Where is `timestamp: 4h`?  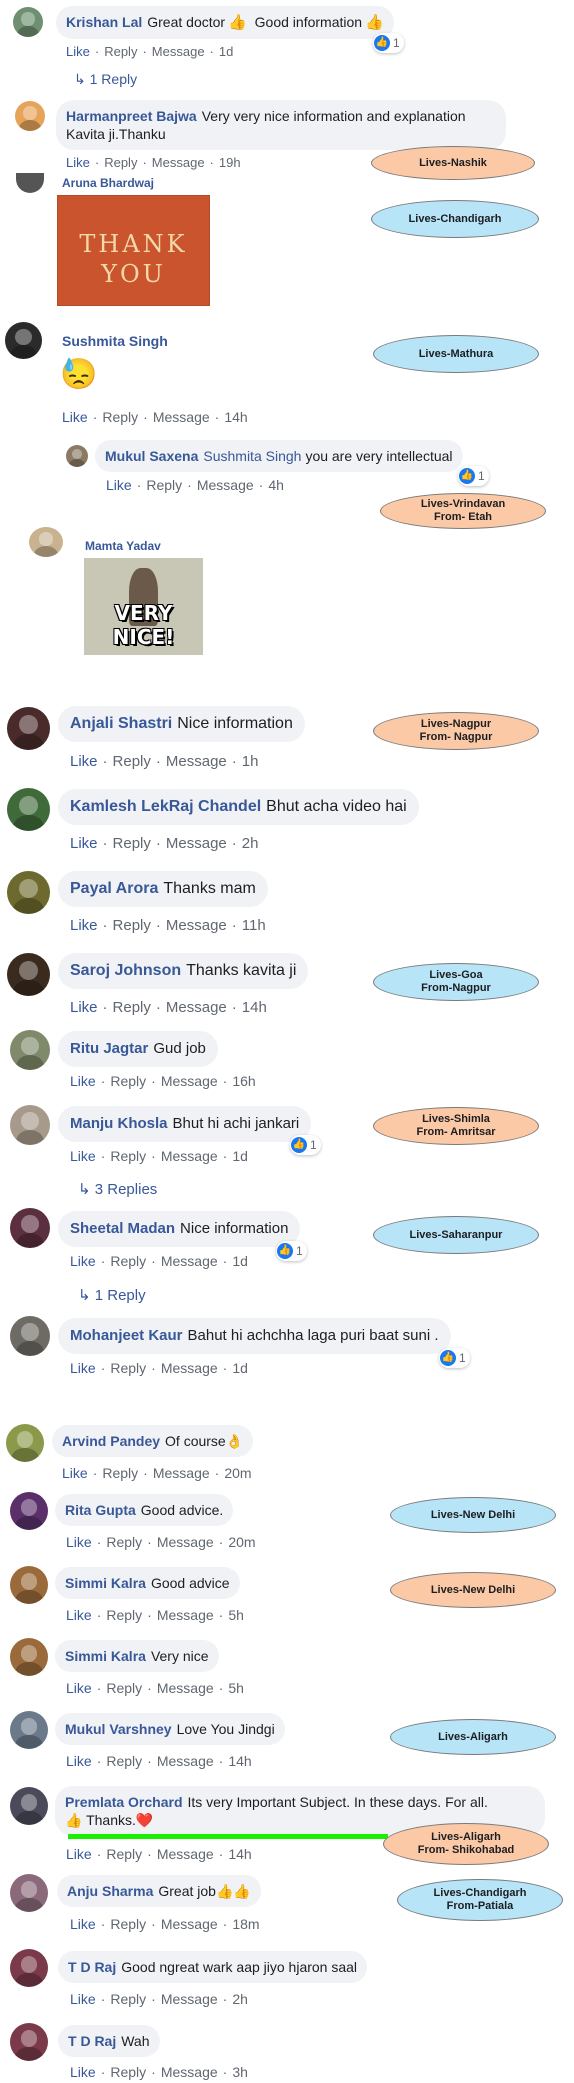 timestamp: 4h is located at coordinates (276, 485).